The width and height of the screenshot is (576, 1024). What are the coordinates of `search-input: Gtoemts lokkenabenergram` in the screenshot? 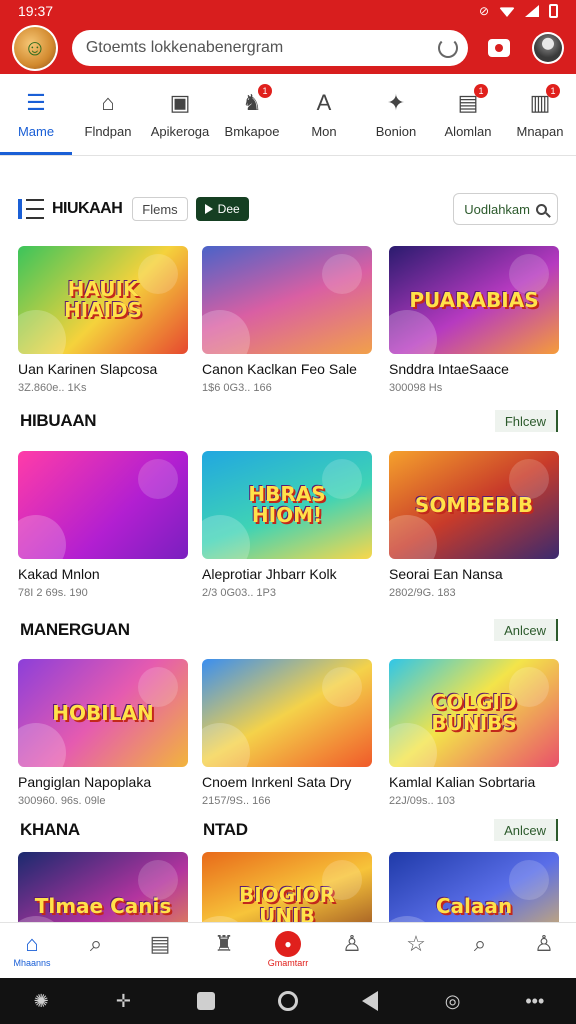 It's located at (262, 48).